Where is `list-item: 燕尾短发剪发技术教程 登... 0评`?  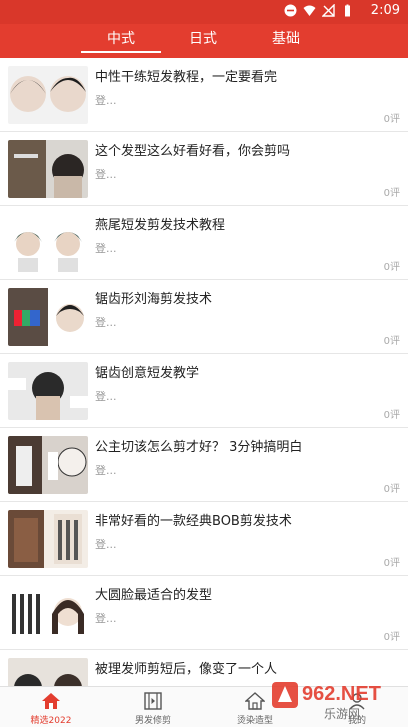
list-item: 燕尾短发剪发技术教程 登... 0评 is located at coordinates (204, 243).